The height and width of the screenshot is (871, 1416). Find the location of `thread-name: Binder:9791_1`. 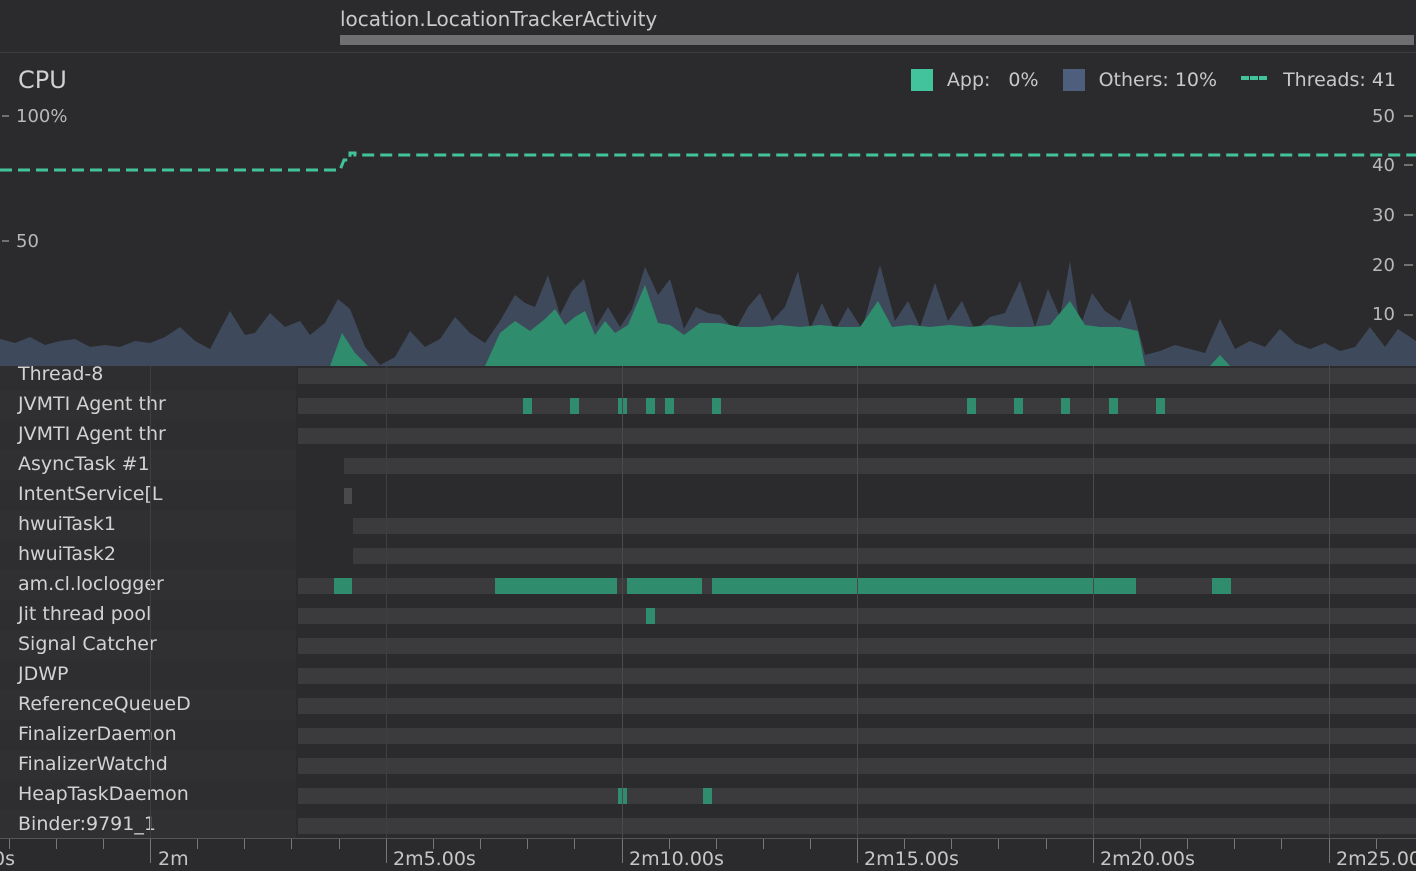

thread-name: Binder:9791_1 is located at coordinates (87, 824).